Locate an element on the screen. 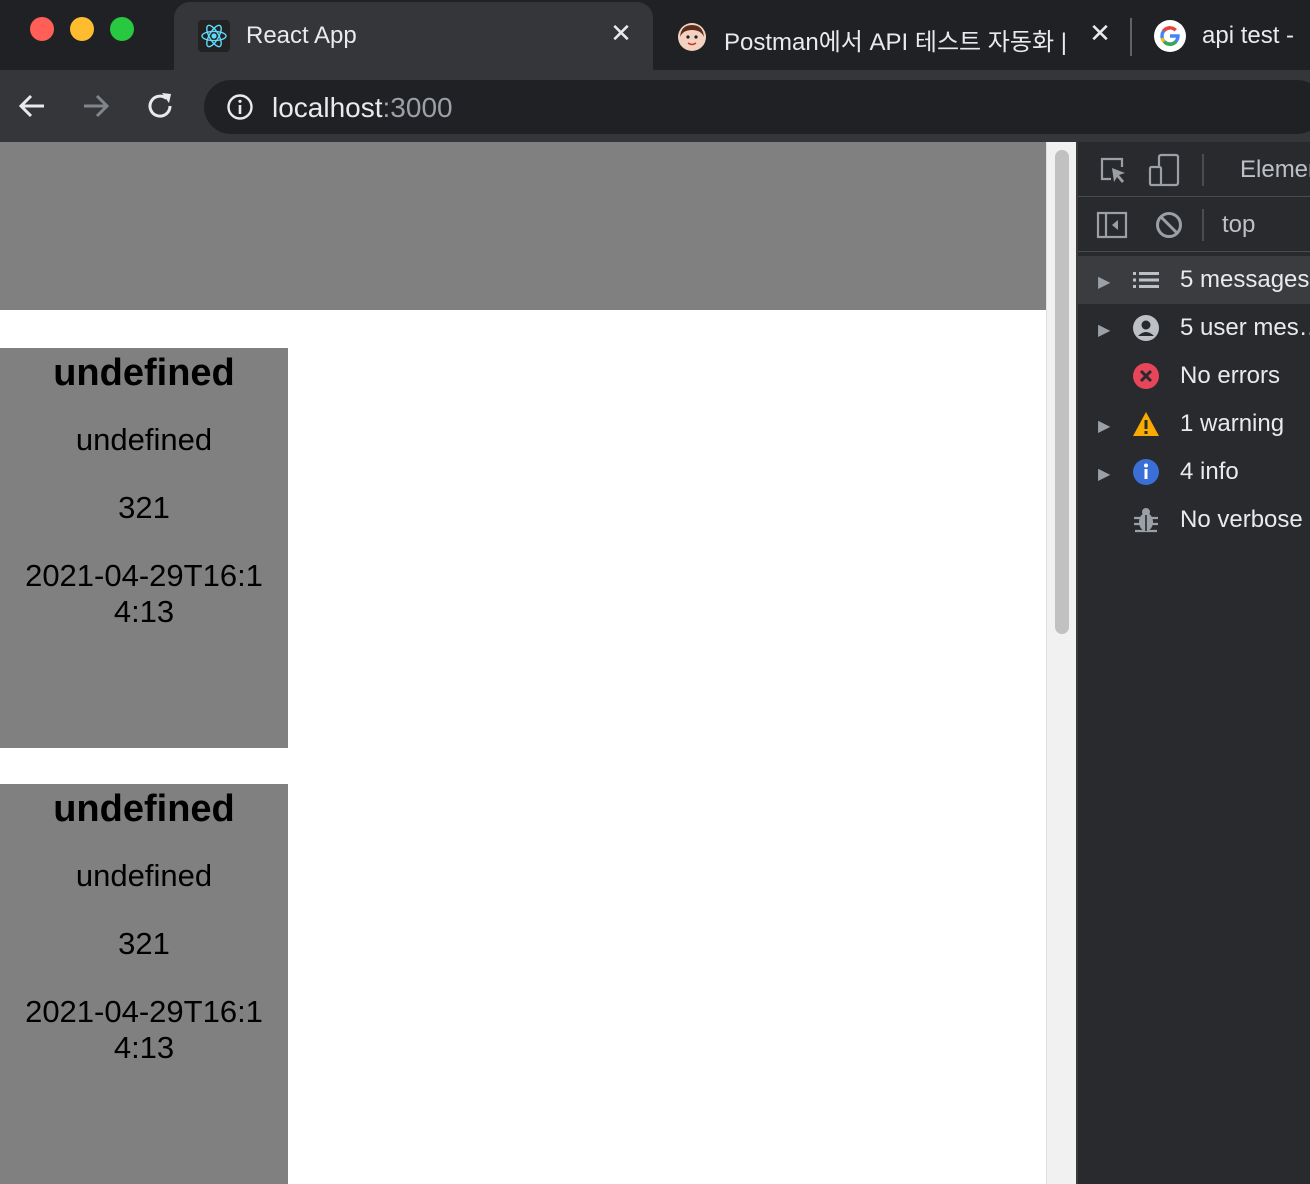 Image resolution: width=1310 pixels, height=1184 pixels. sidebar-item-label: No verbose is located at coordinates (1241, 519).